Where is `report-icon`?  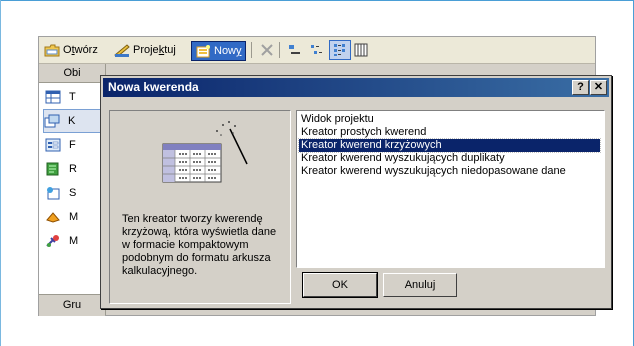 report-icon is located at coordinates (52, 169).